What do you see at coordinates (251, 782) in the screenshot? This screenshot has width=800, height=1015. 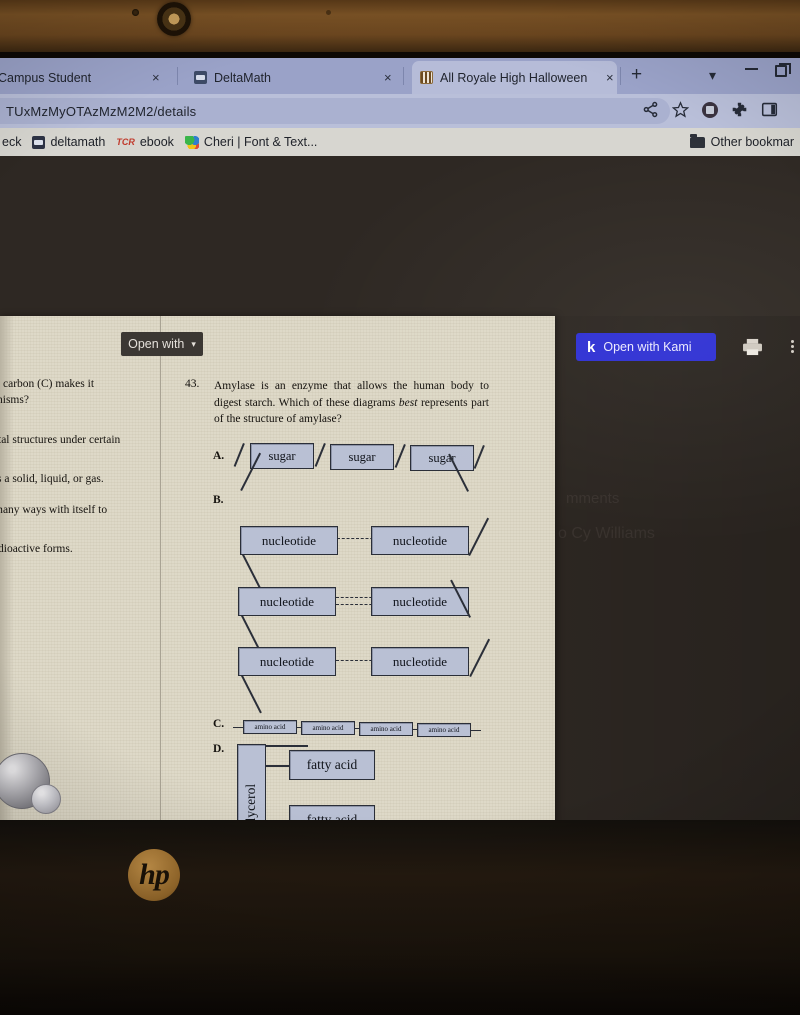 I see `diagram-box-glycerol: glycerol` at bounding box center [251, 782].